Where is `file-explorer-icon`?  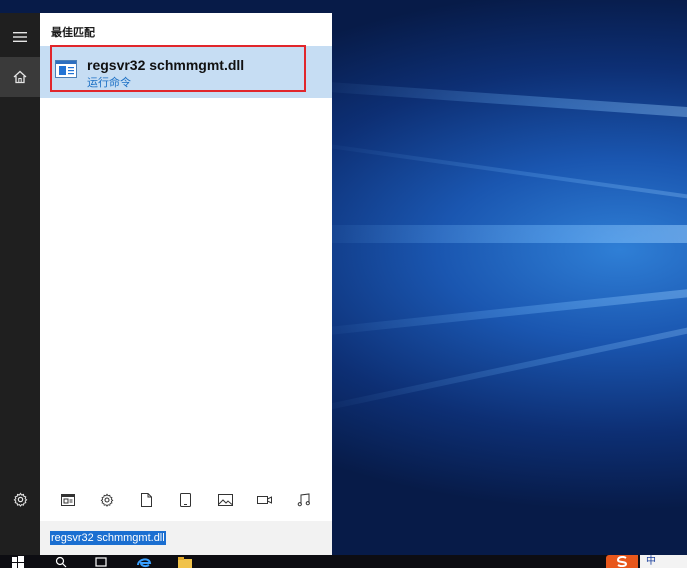 file-explorer-icon is located at coordinates (185, 562).